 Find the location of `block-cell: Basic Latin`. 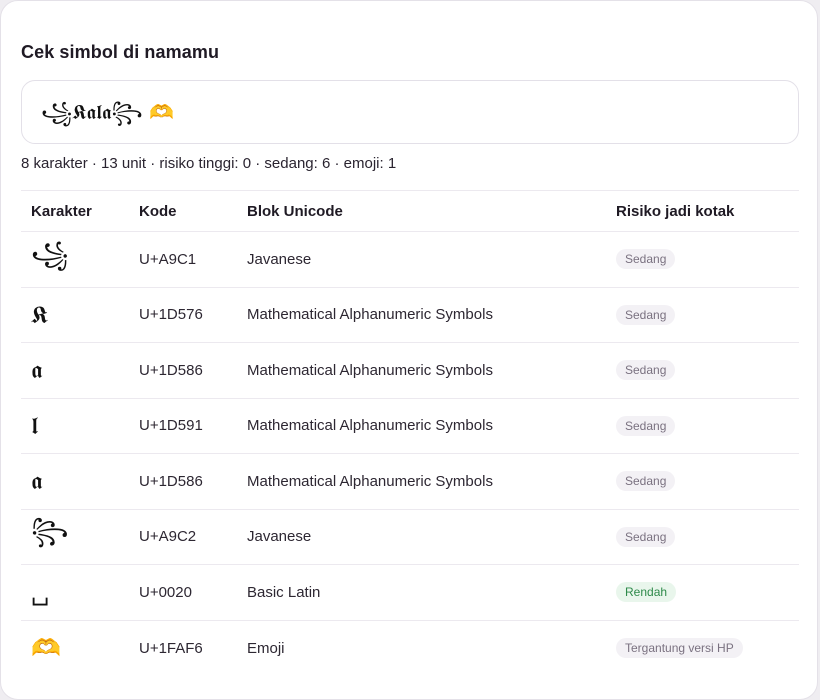

block-cell: Basic Latin is located at coordinates (421, 592).